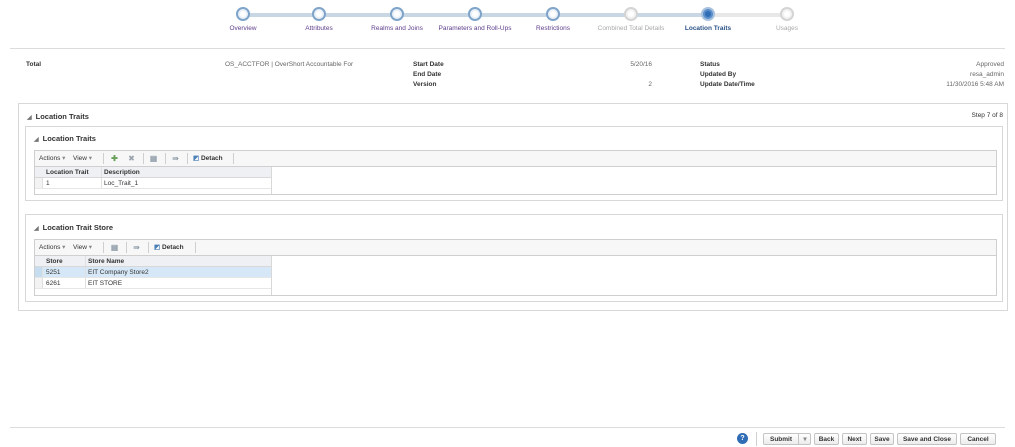  I want to click on footer-divider, so click(507, 427).